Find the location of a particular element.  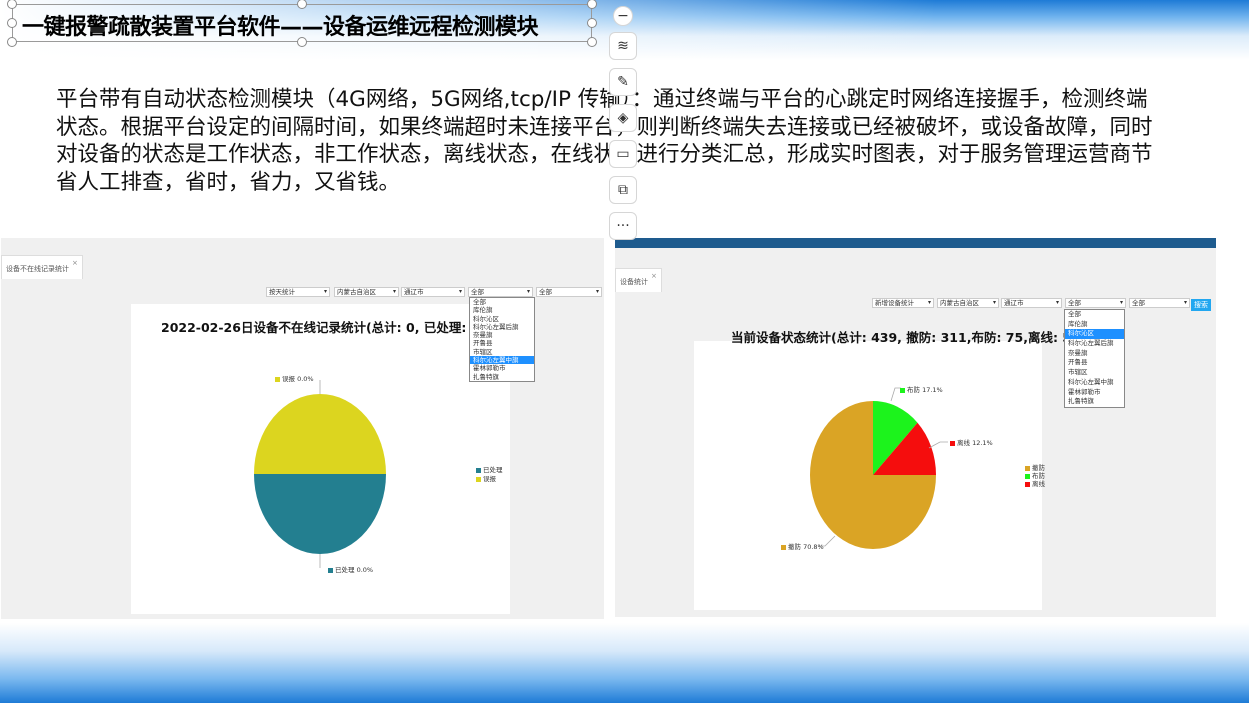

pie-slice-false-alarm is located at coordinates (320, 434).